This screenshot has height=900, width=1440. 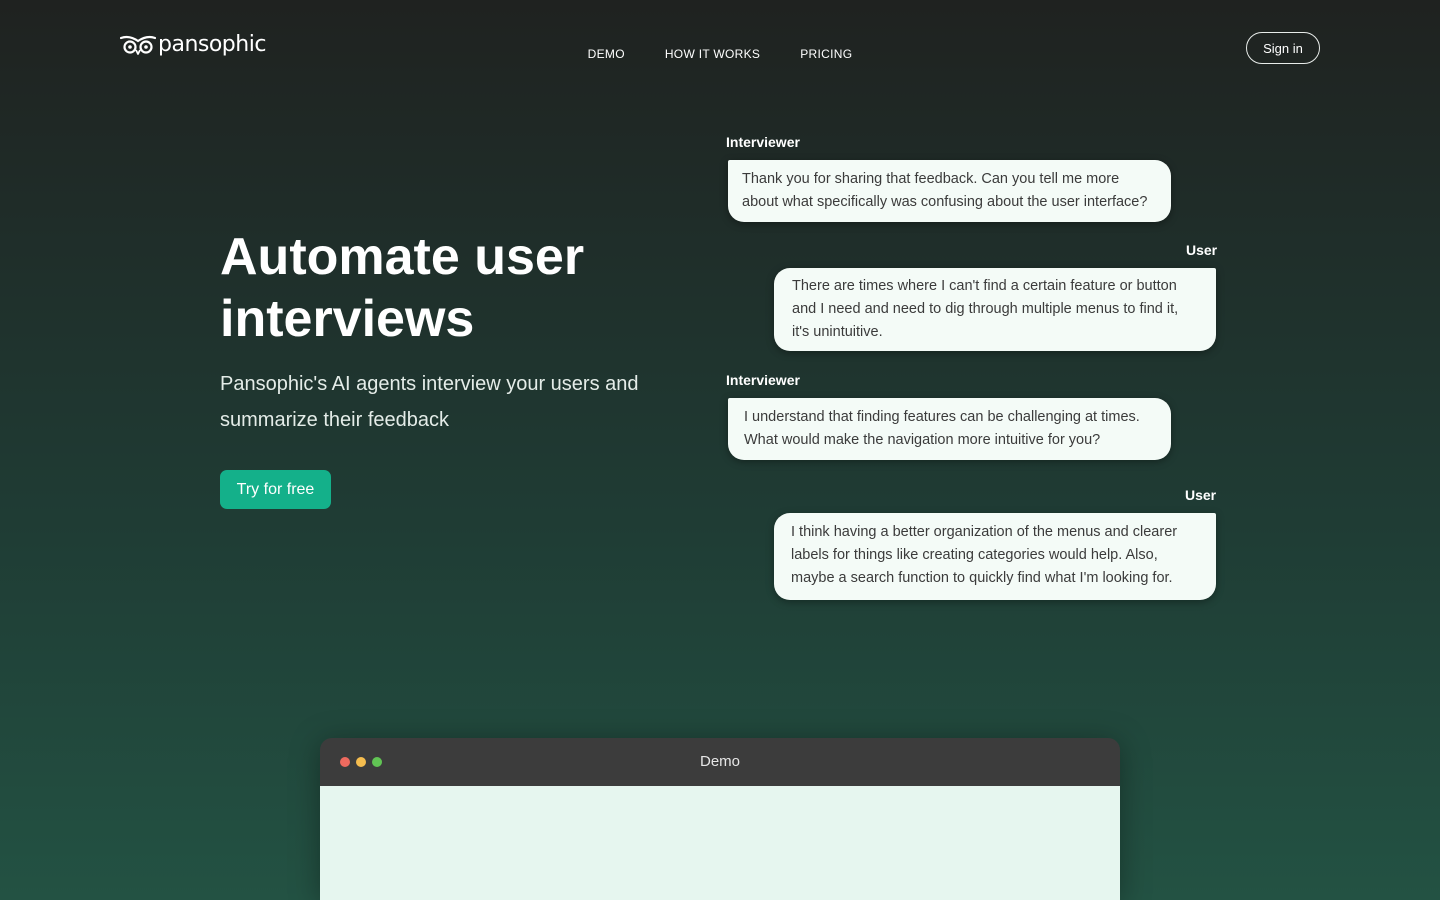 I want to click on maximize-dot-icon, so click(x=377, y=762).